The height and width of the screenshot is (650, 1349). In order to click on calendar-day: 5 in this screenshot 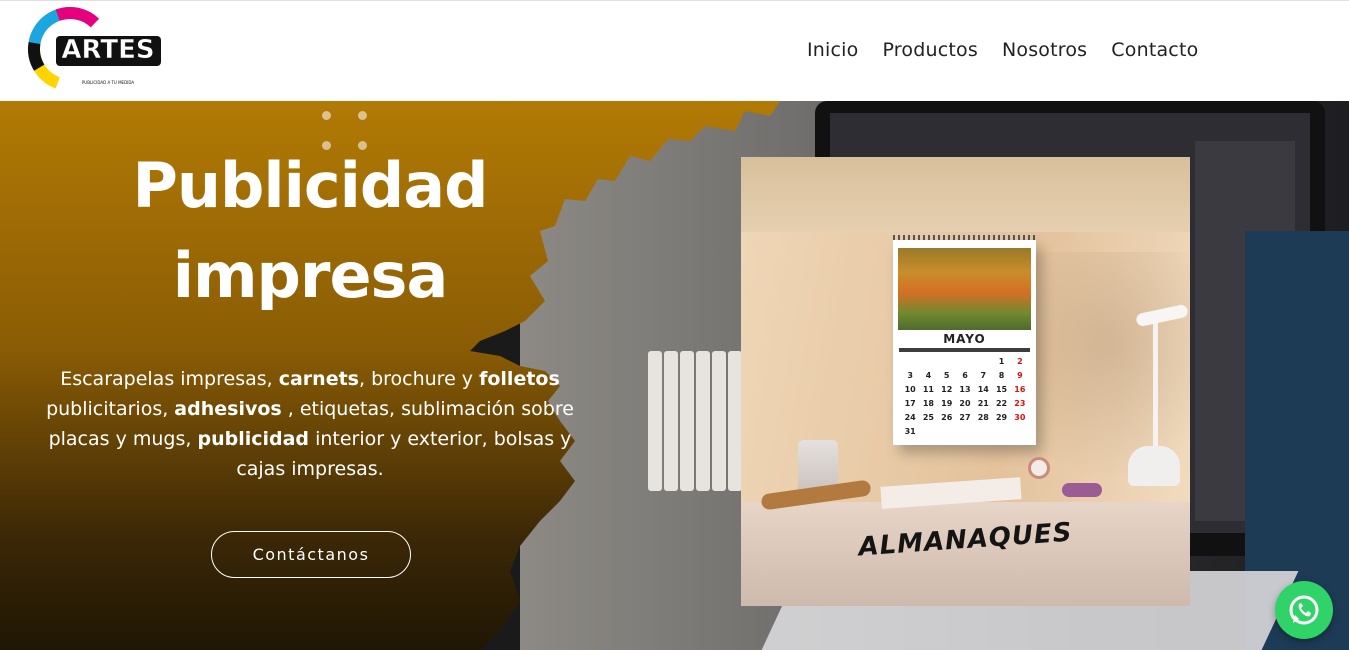, I will do `click(946, 375)`.